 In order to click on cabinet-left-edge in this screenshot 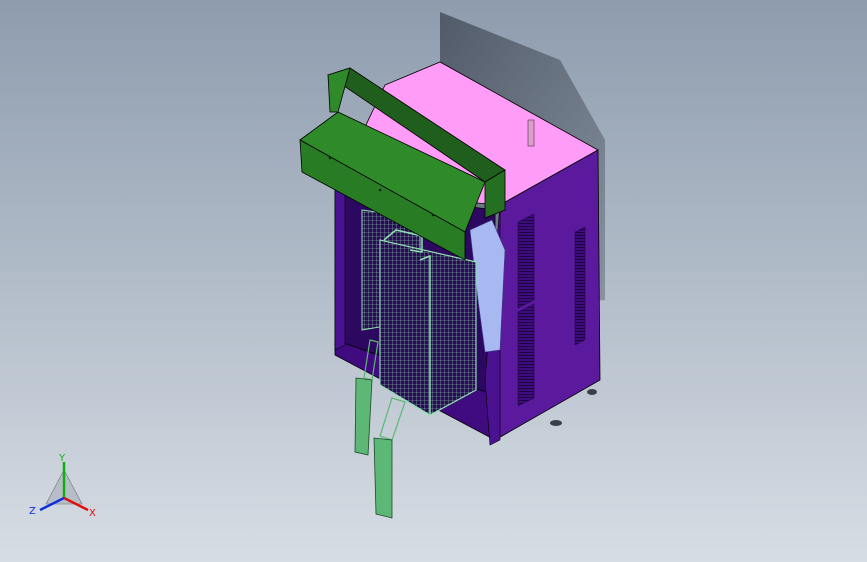, I will do `click(340, 270)`.